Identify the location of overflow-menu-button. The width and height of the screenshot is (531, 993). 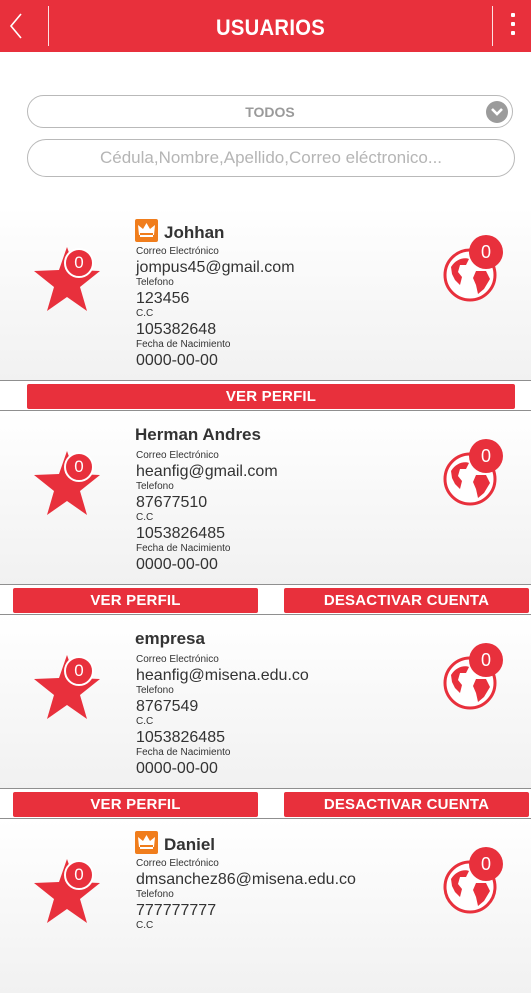
(512, 26).